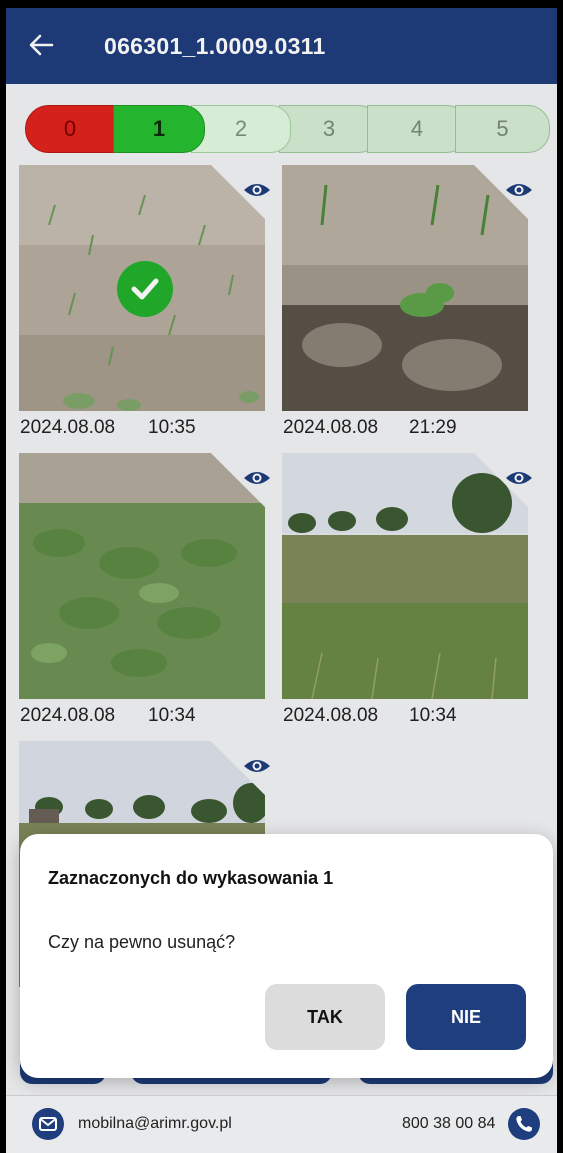  What do you see at coordinates (281, 1124) in the screenshot?
I see `footer-bar: mobilna@arimr.gov.pl 800 38 00 84` at bounding box center [281, 1124].